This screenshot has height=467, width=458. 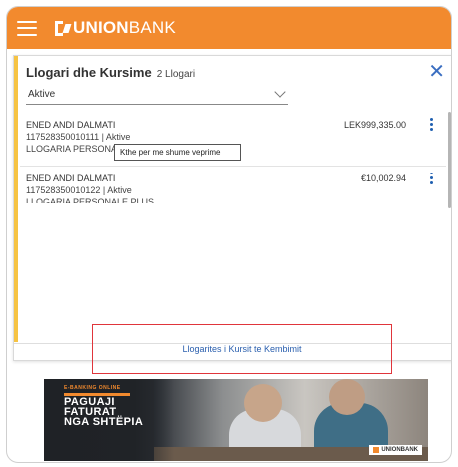 I want to click on banner-headline: PAGUAJI FATURAT NGA SHTËPIA, so click(x=104, y=412).